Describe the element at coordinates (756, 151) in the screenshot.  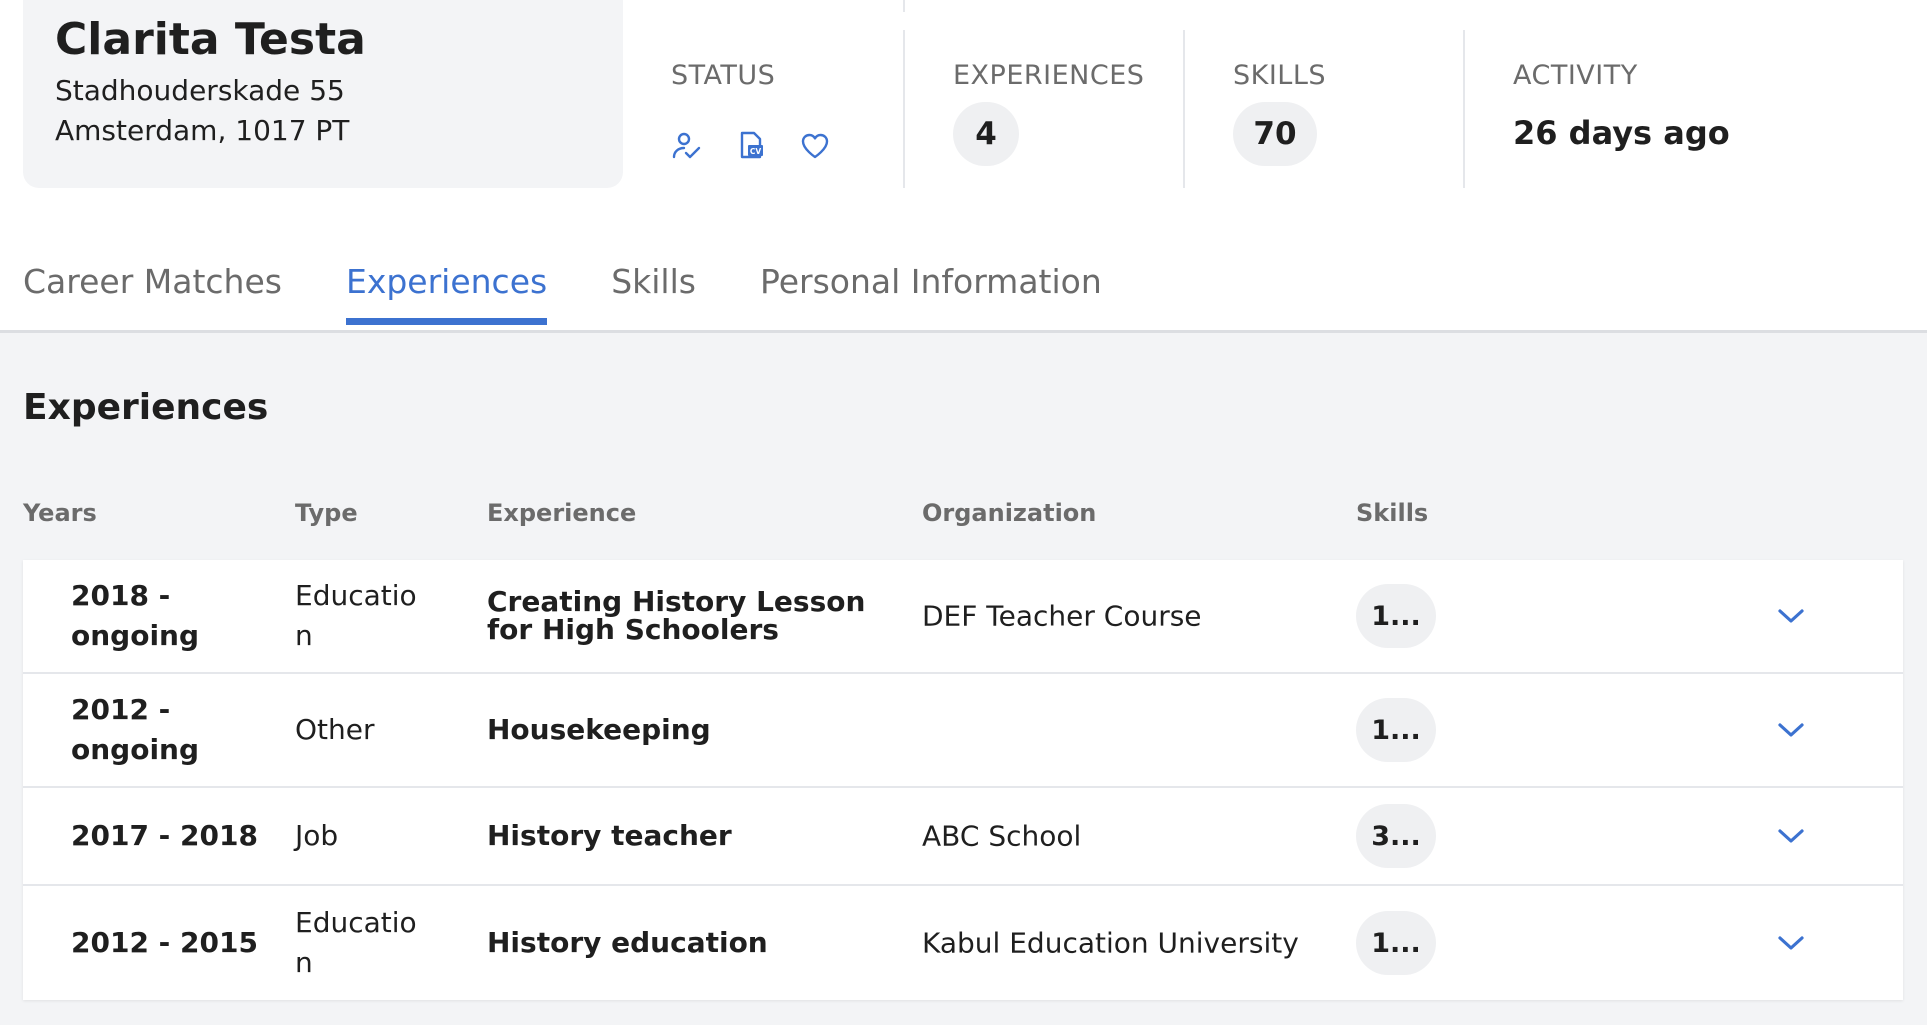
I see `svg-text: CV` at that location.